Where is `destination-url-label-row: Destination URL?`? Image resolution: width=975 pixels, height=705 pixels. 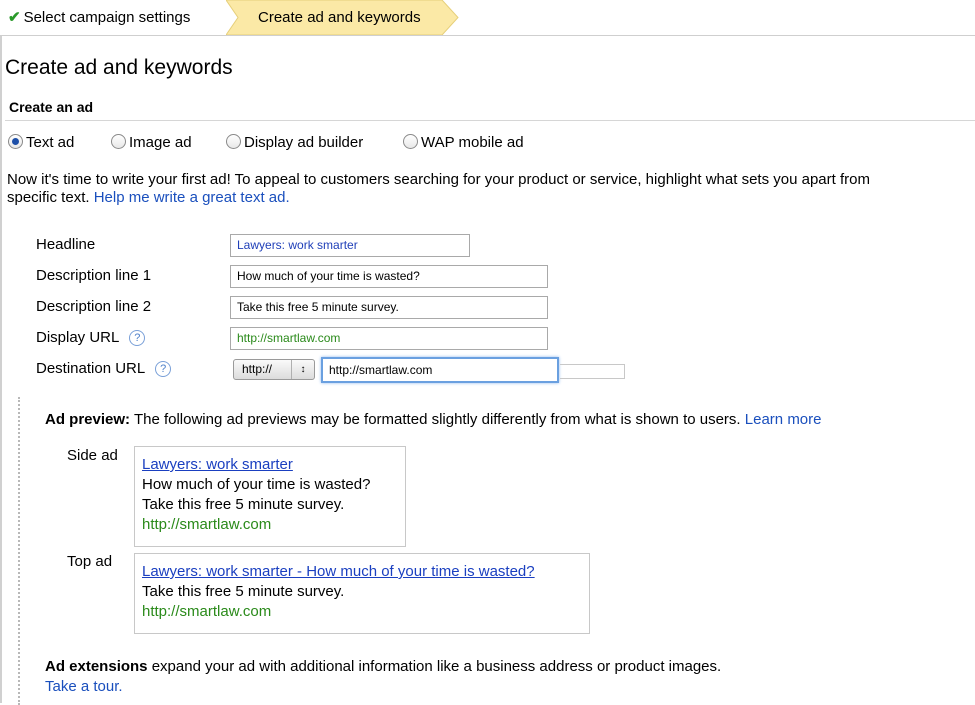
destination-url-label-row: Destination URL? is located at coordinates (104, 368).